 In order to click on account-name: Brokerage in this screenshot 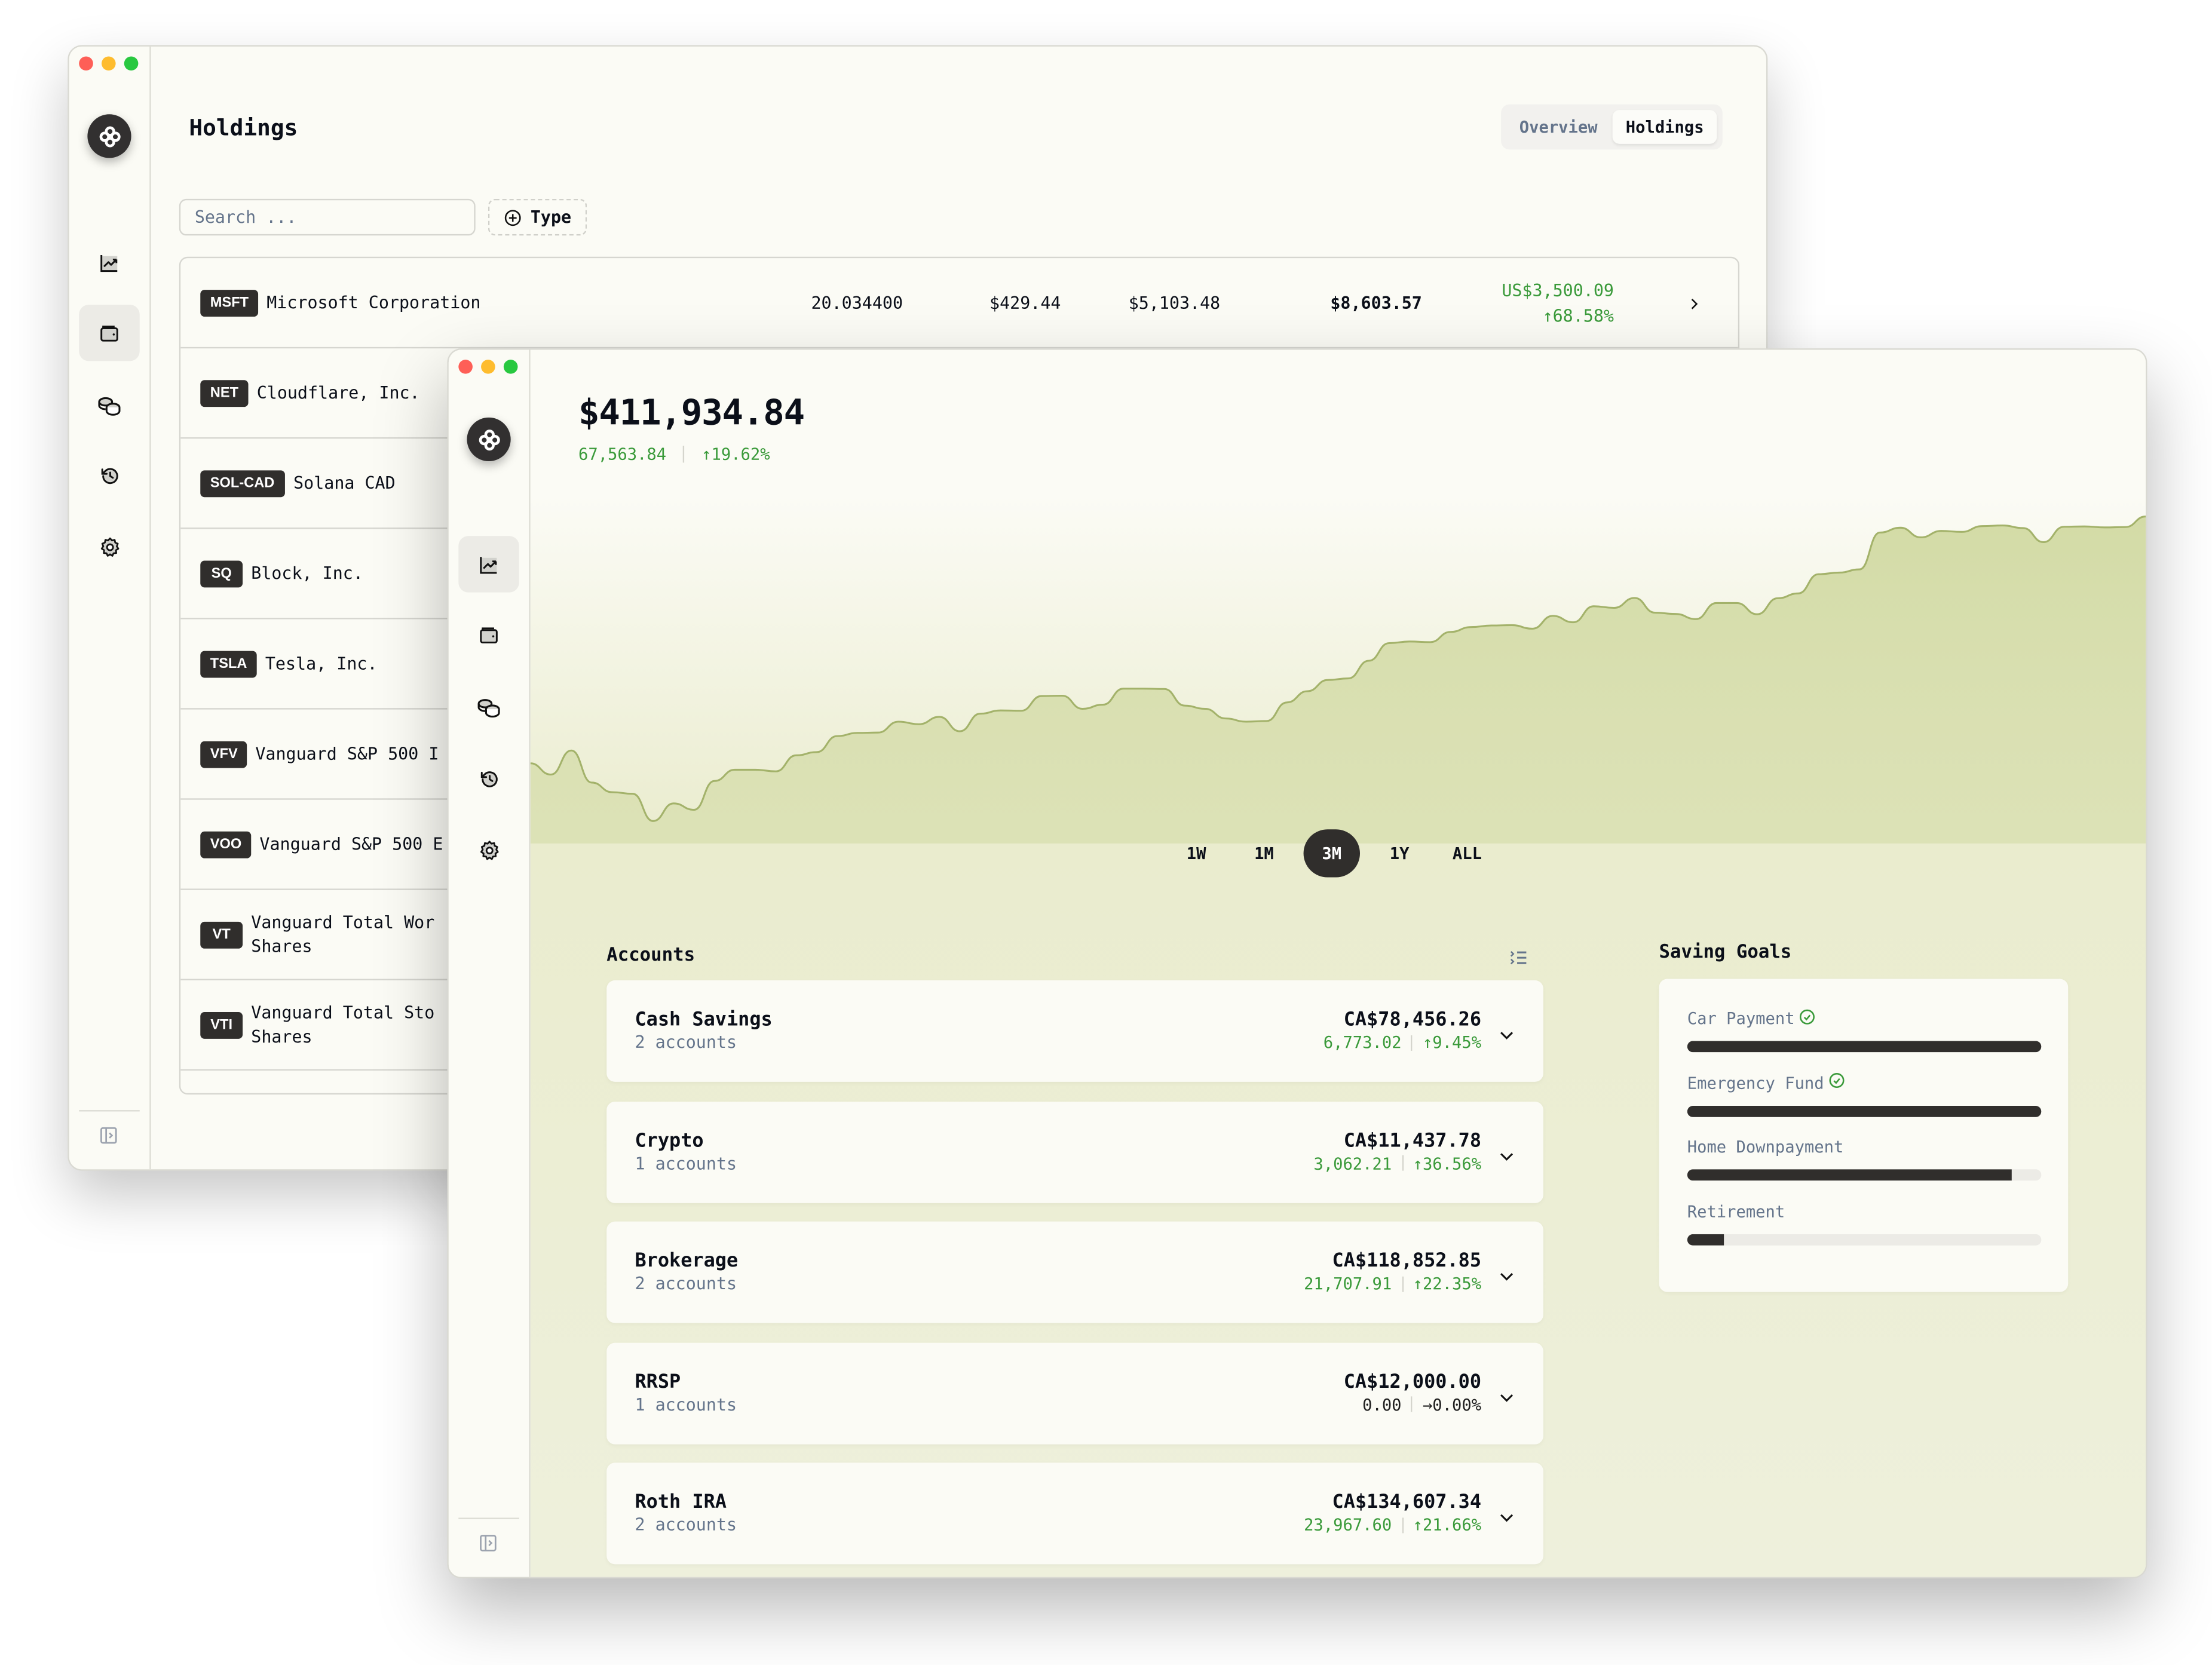, I will do `click(687, 1260)`.